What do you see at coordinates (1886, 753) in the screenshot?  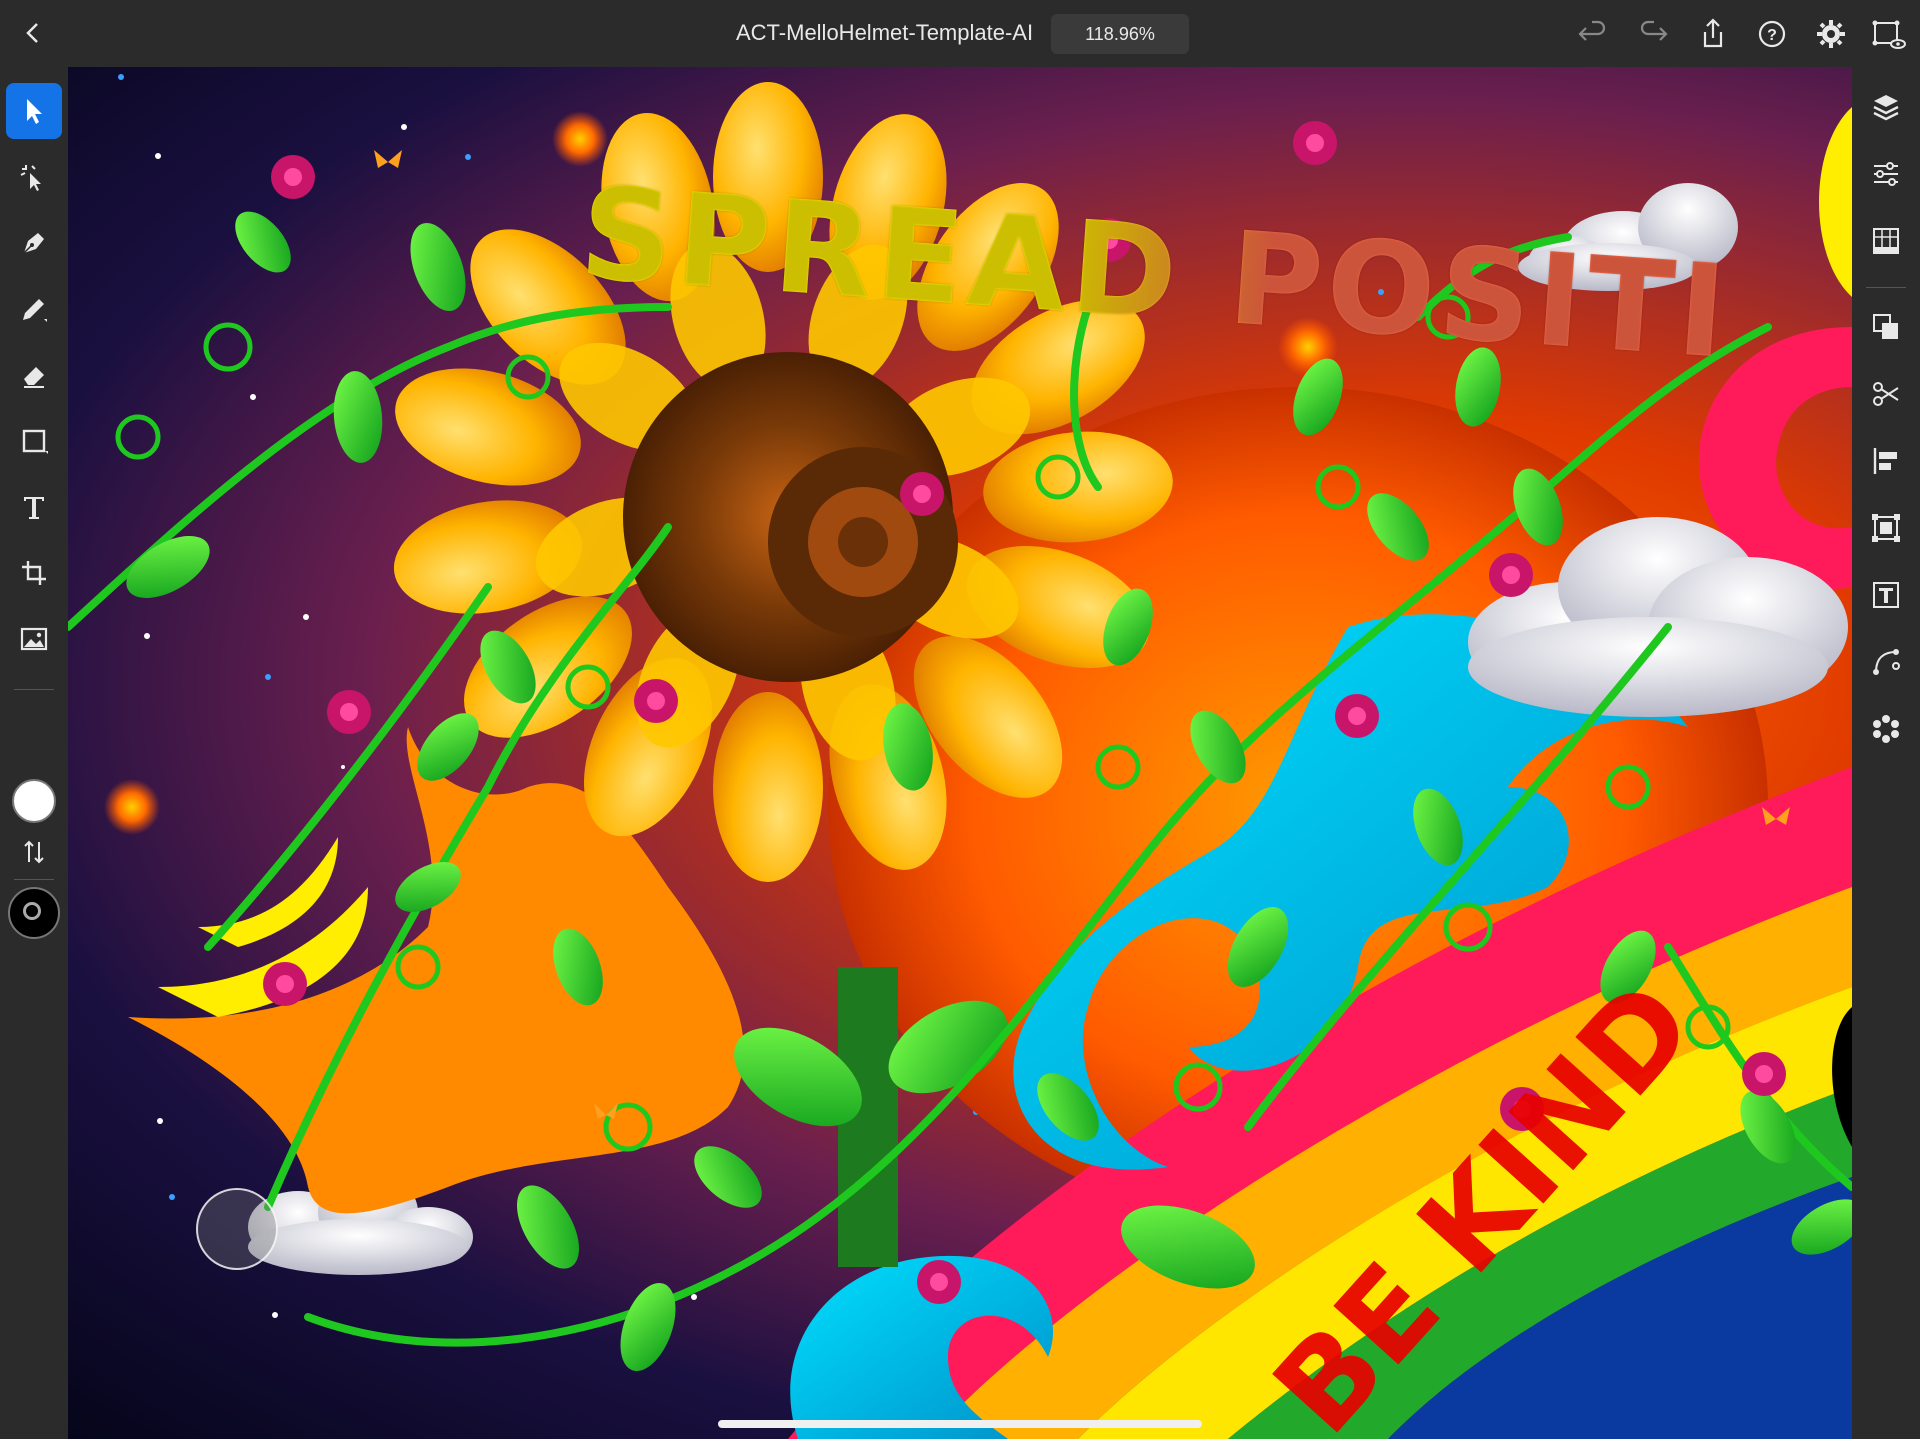 I see `right-panel` at bounding box center [1886, 753].